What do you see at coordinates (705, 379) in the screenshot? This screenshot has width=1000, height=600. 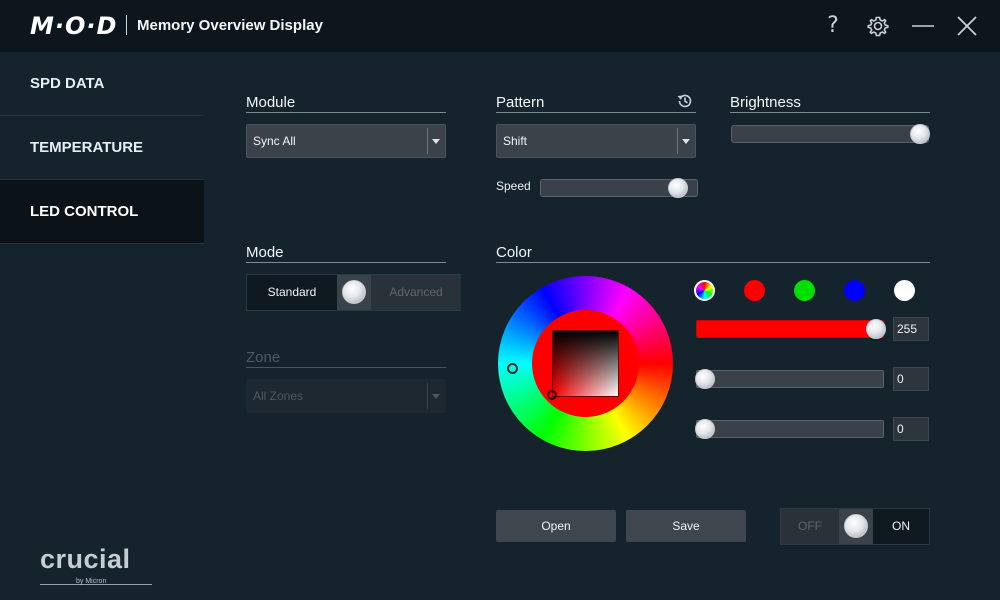 I see `green-channel-handle` at bounding box center [705, 379].